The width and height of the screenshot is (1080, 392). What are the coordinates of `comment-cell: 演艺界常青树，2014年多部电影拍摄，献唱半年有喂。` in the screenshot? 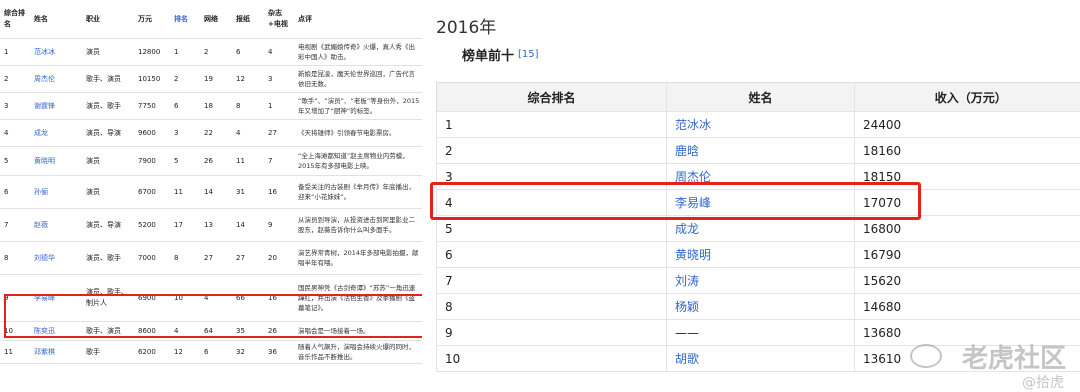 It's located at (358, 258).